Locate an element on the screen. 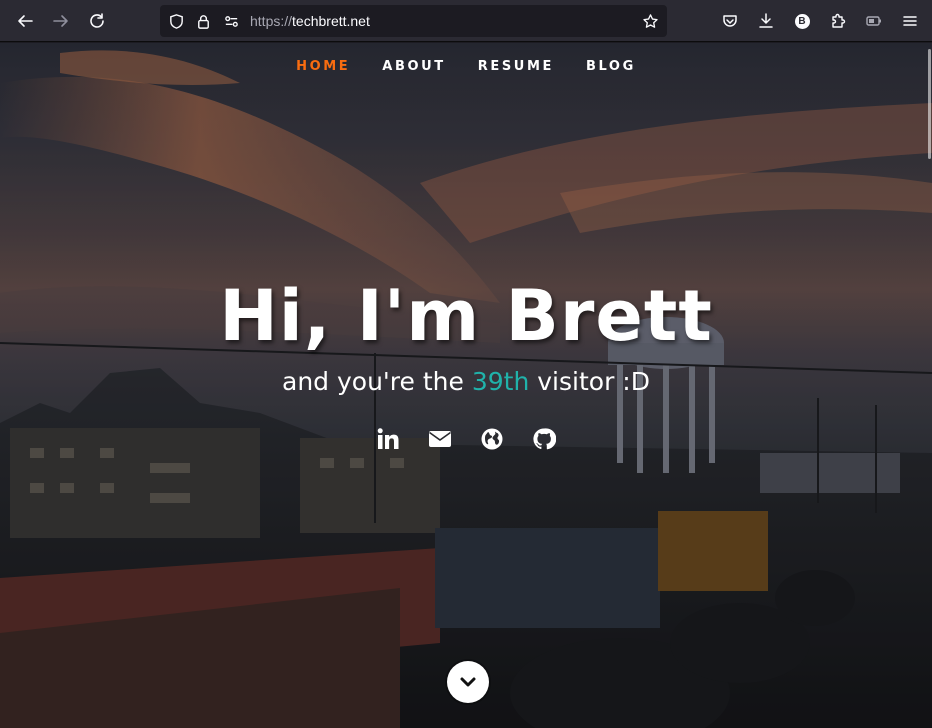 The height and width of the screenshot is (728, 932). github-icon is located at coordinates (544, 439).